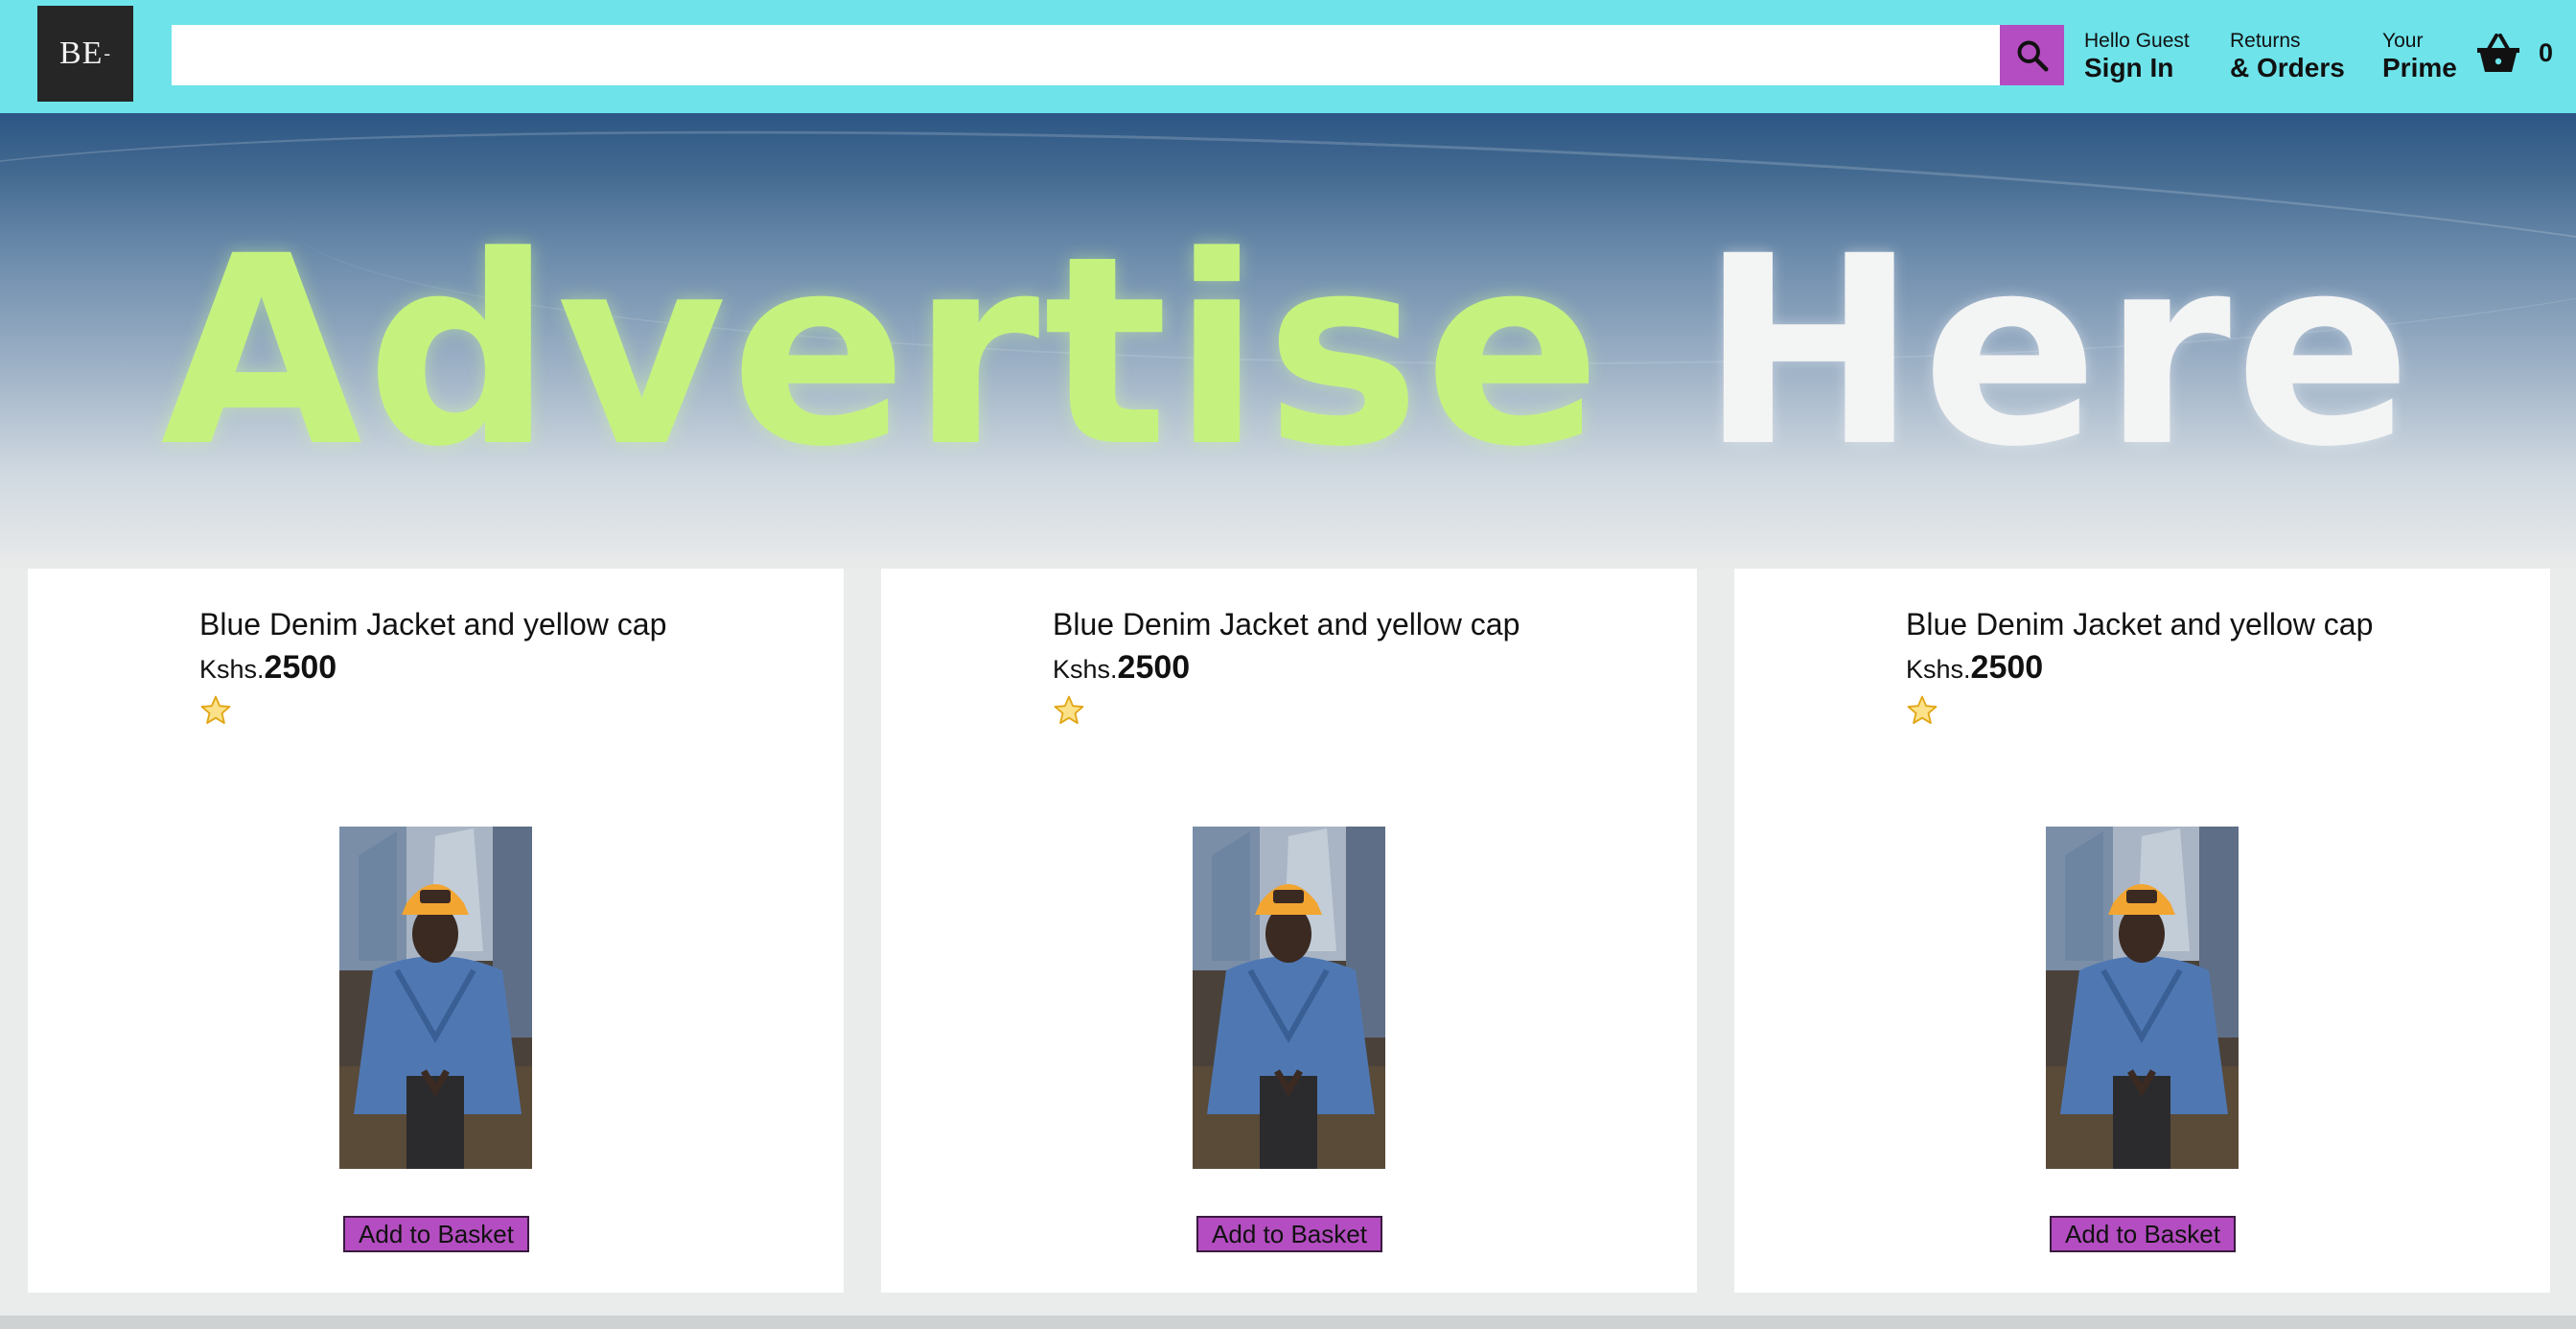 This screenshot has height=1329, width=2576. What do you see at coordinates (2058, 353) in the screenshot?
I see `banner-word-here: Here` at bounding box center [2058, 353].